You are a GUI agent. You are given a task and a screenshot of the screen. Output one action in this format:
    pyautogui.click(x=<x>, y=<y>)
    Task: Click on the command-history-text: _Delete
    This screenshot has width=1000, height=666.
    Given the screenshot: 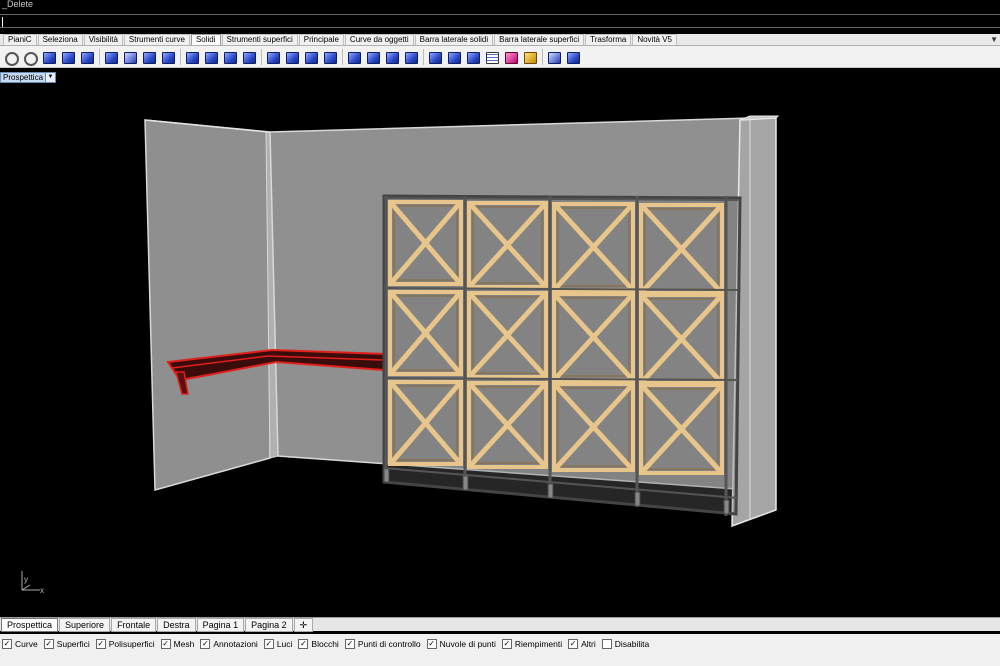 What is the action you would take?
    pyautogui.click(x=18, y=4)
    